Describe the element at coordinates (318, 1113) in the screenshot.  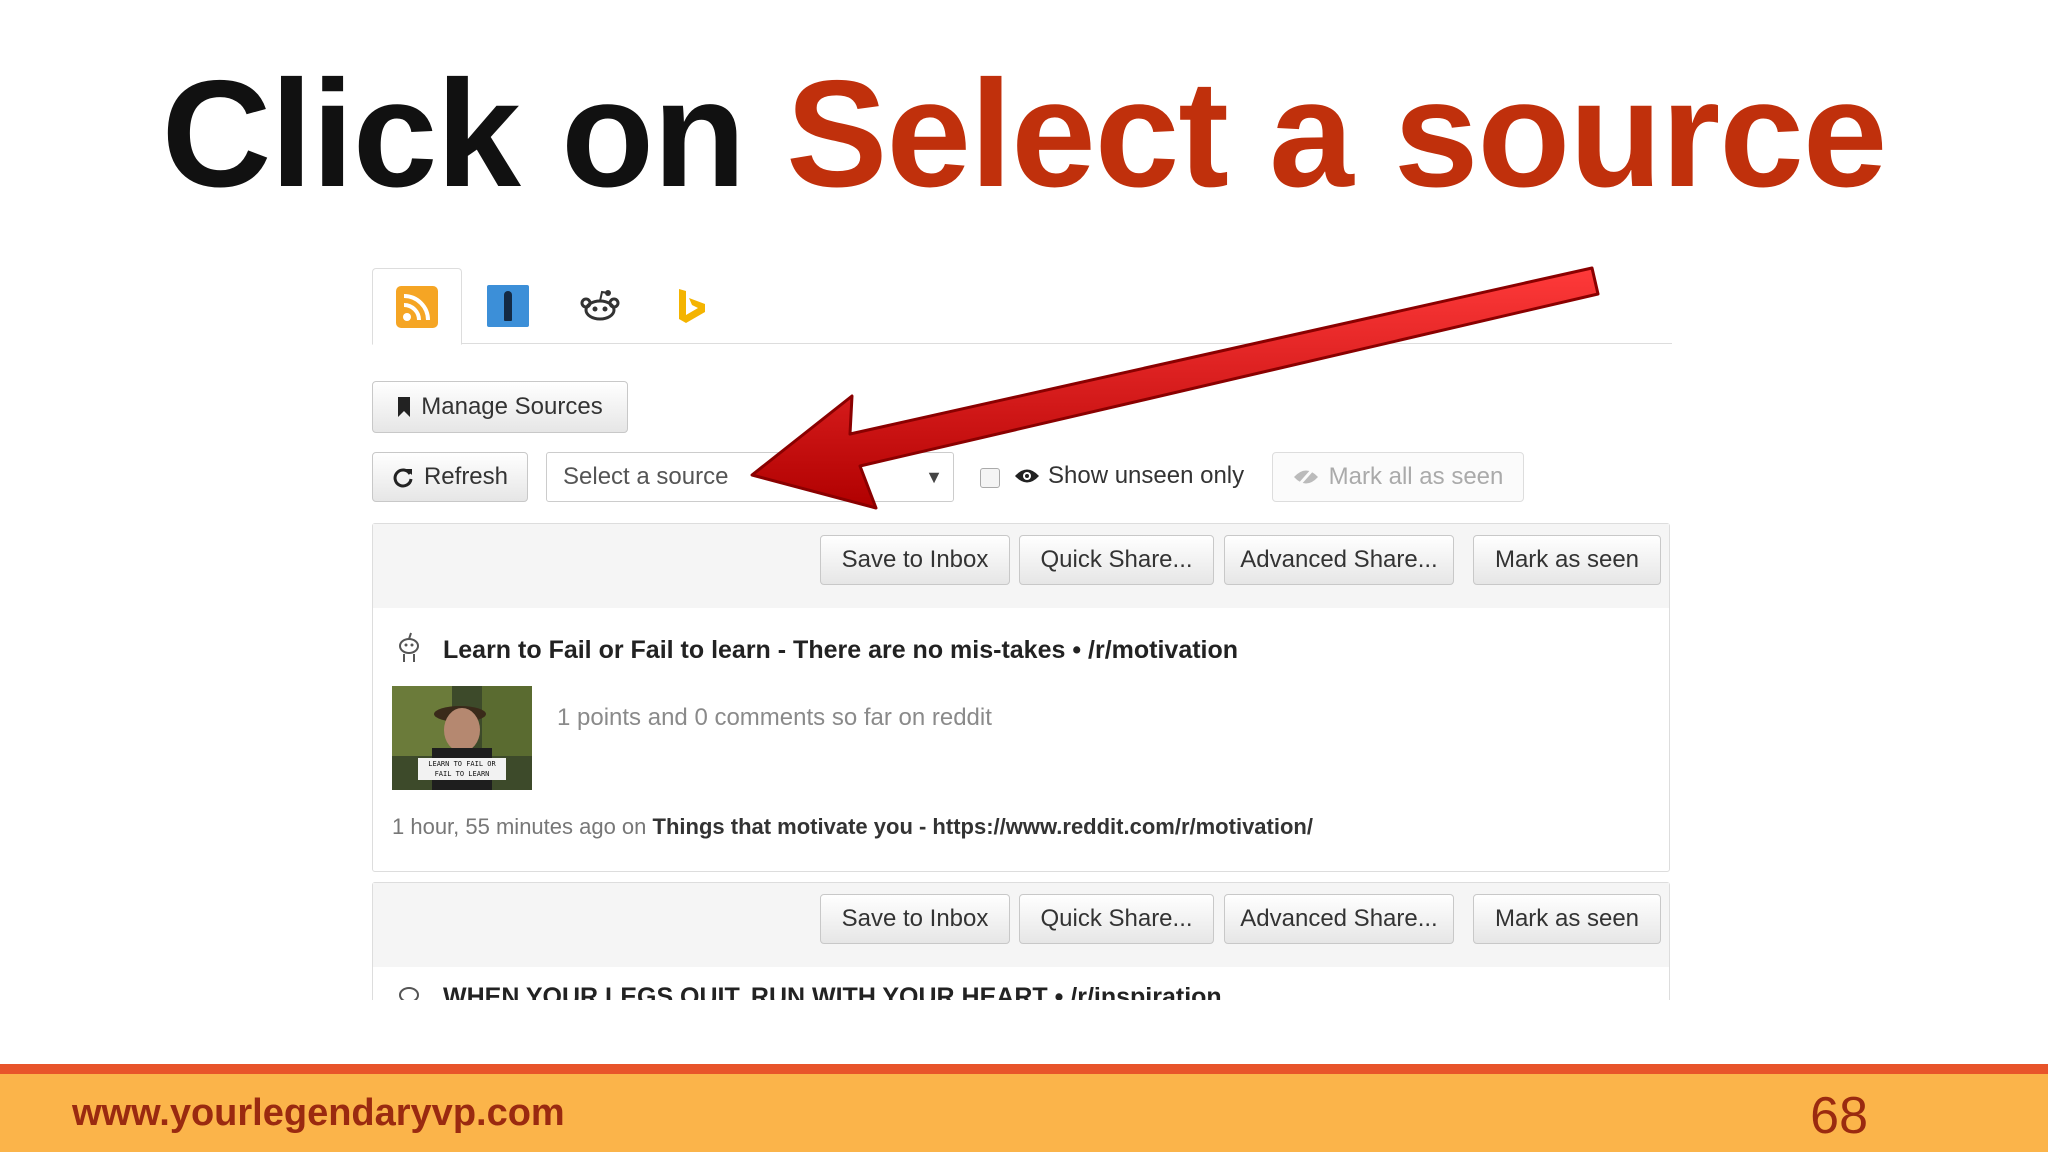
I see `footer-url: www.yourlegendaryvp.com` at that location.